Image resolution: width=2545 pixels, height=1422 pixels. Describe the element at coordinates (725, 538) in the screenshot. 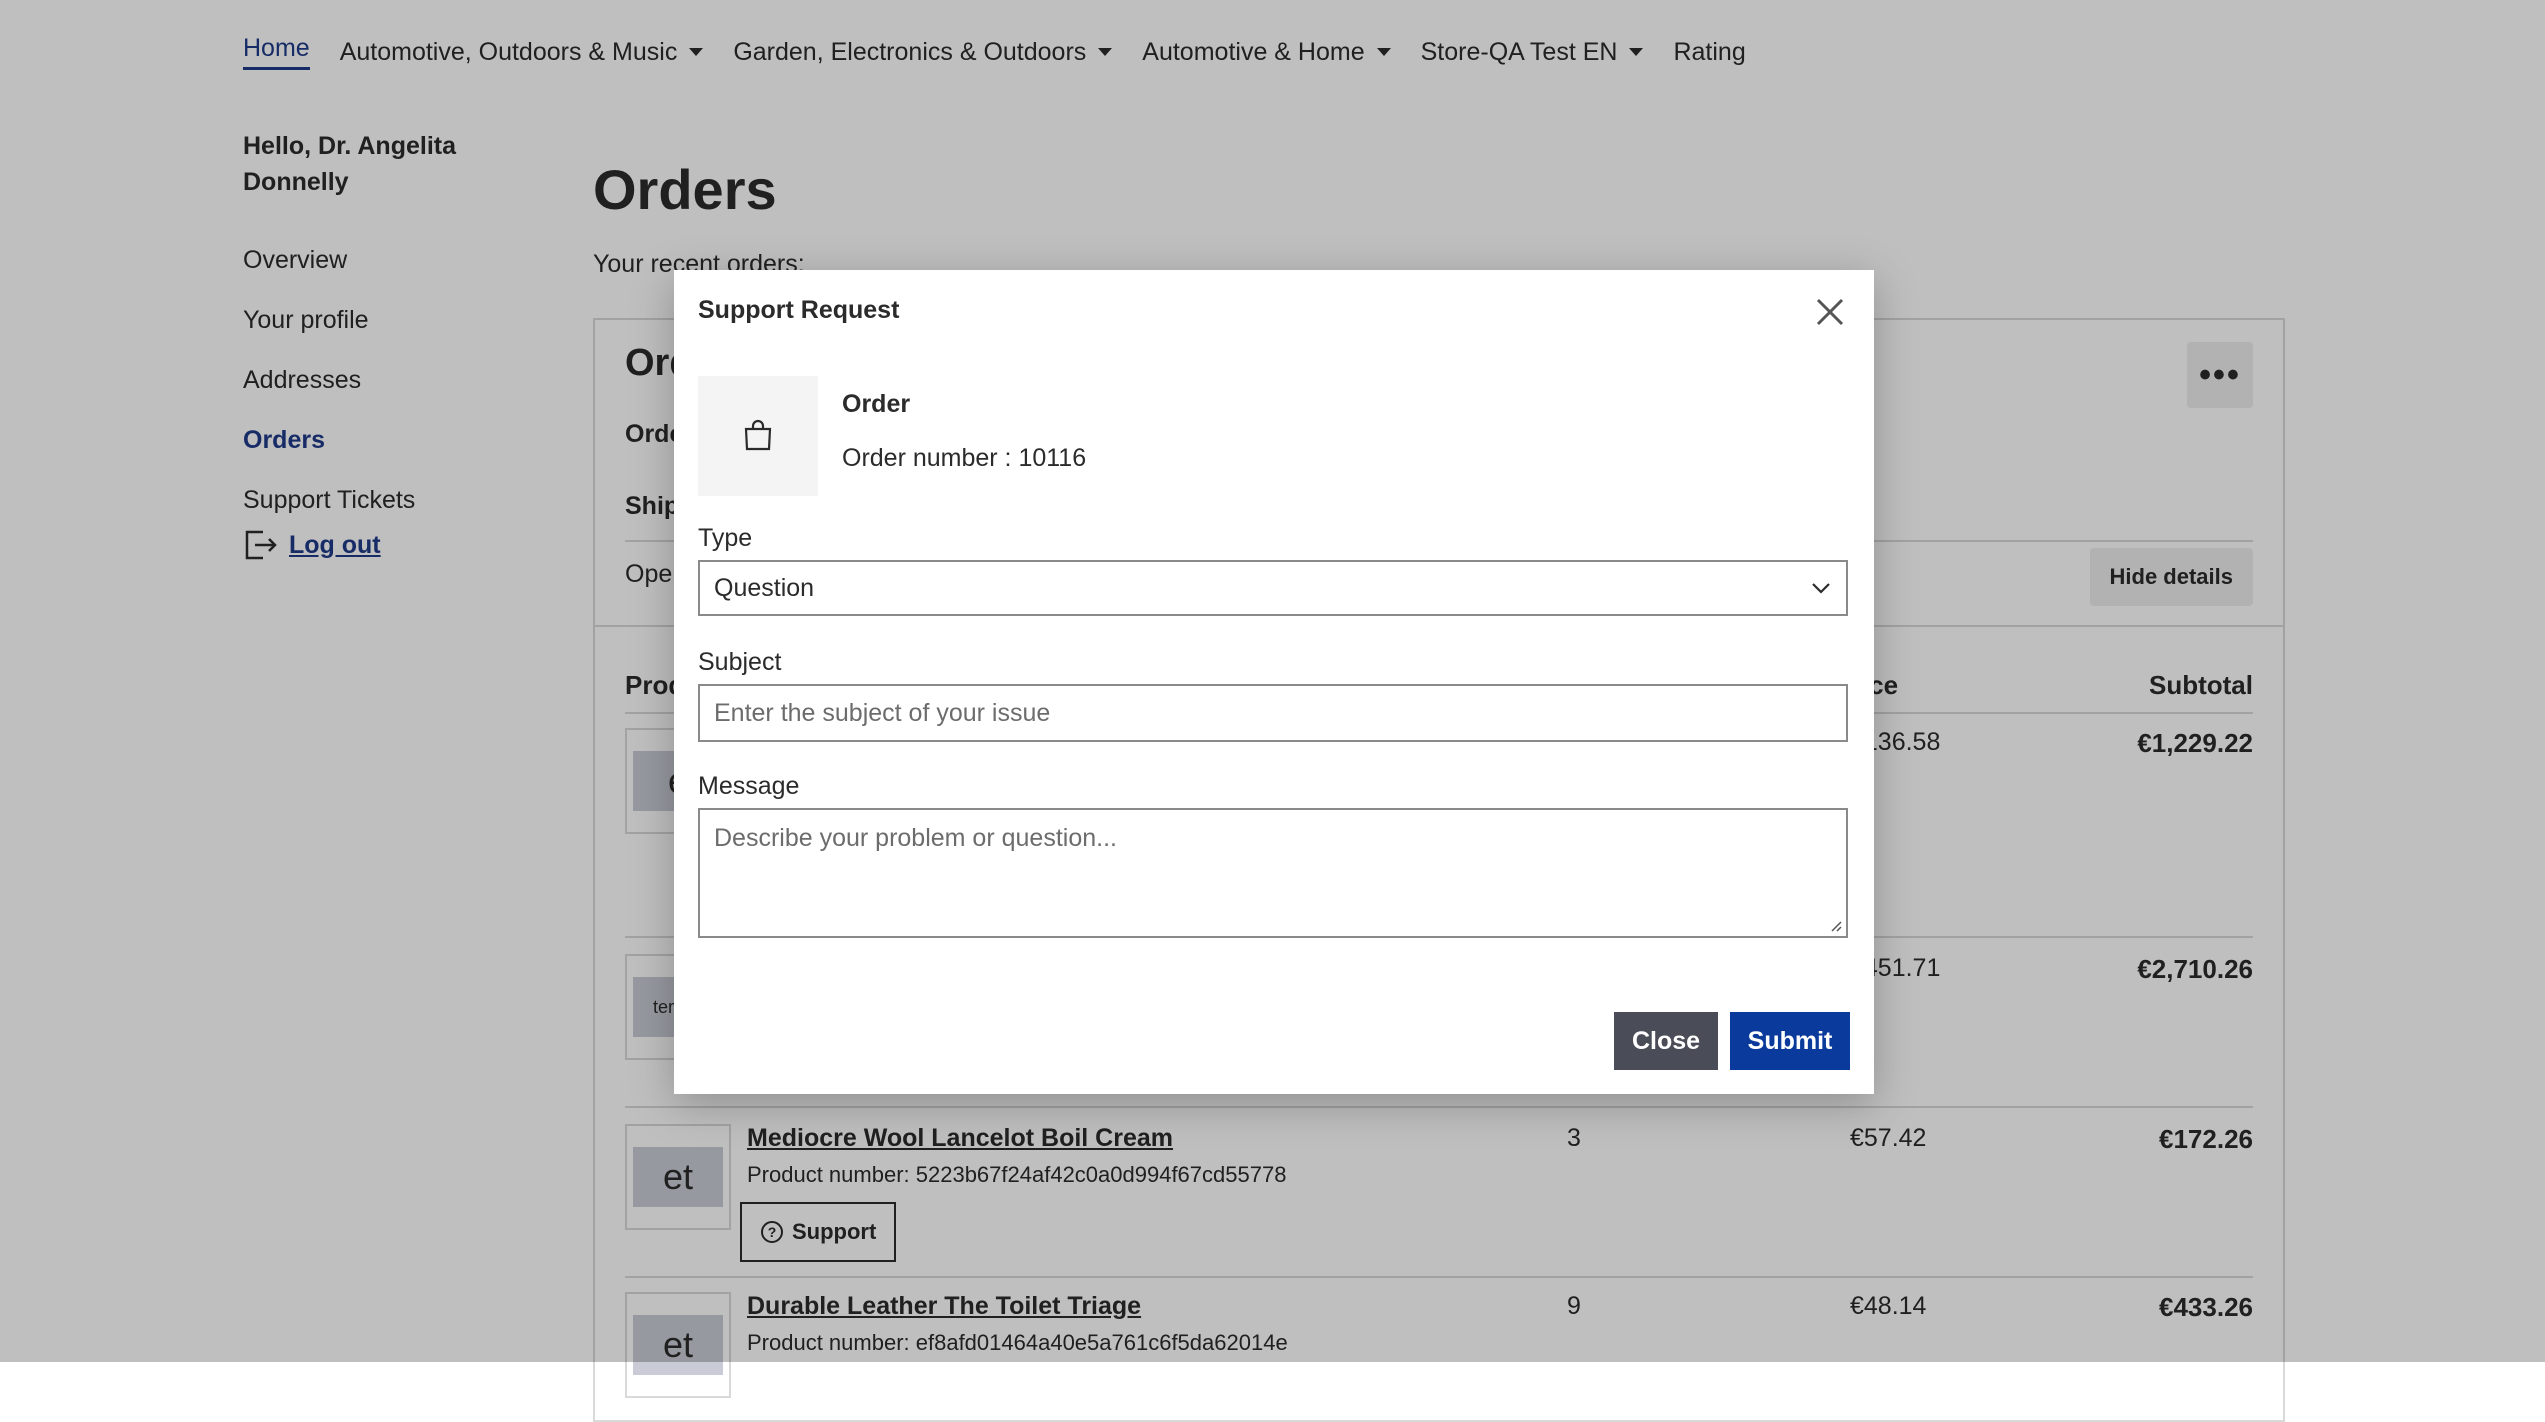

I see `type-label: Type` at that location.